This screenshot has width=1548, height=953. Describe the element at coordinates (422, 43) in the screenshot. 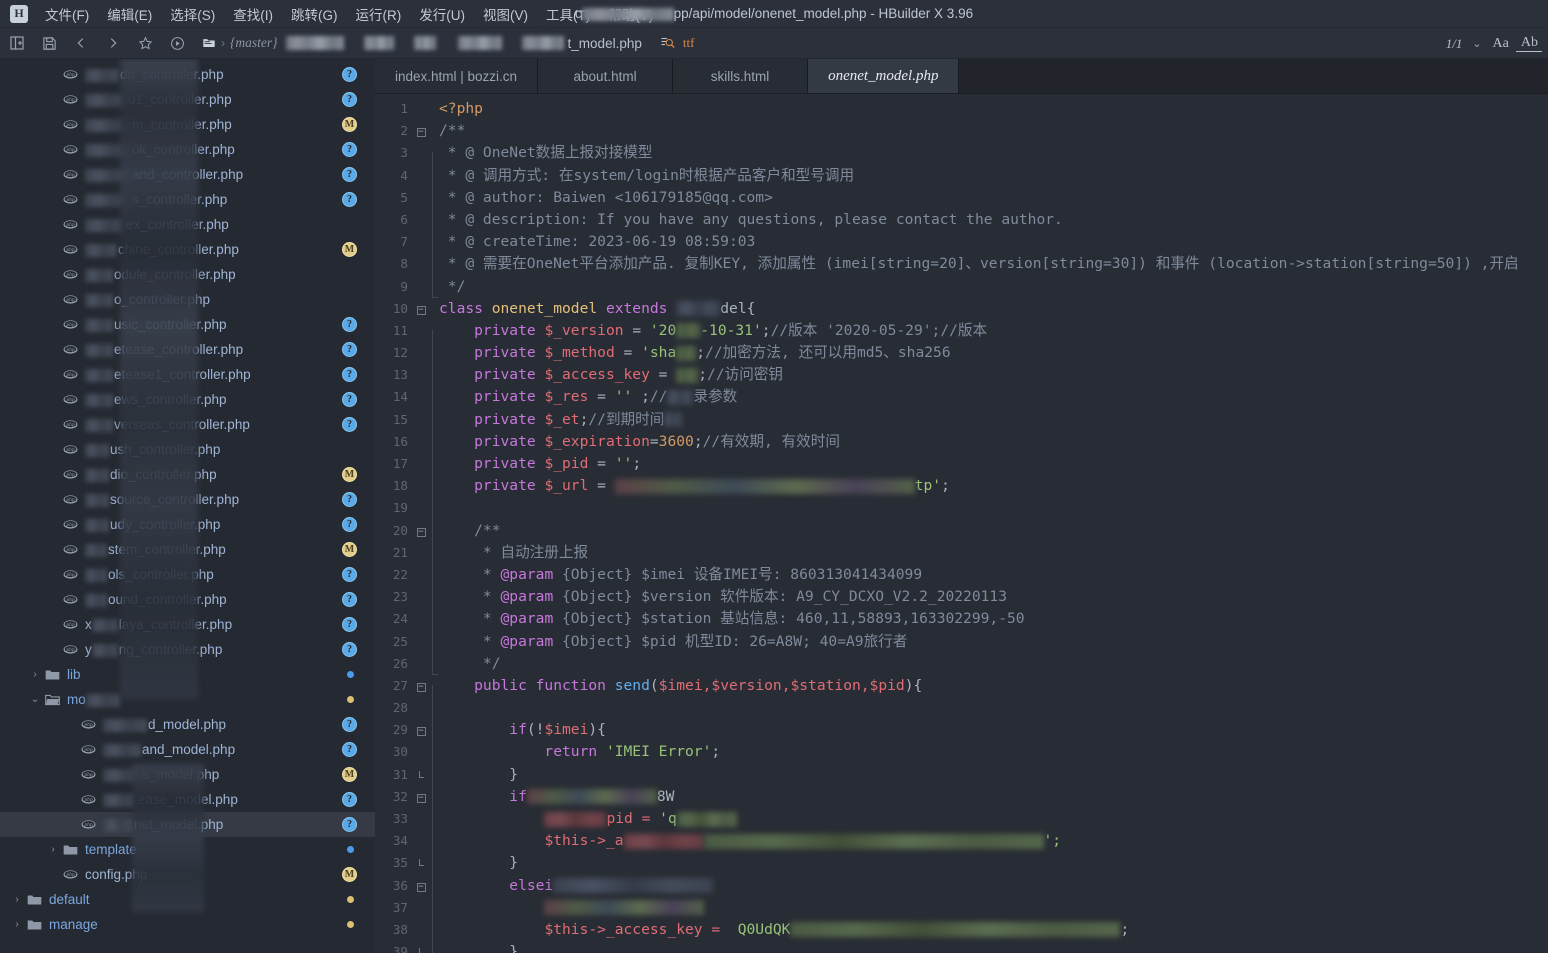

I see `breadcrumb: › {master} t_model.php` at that location.